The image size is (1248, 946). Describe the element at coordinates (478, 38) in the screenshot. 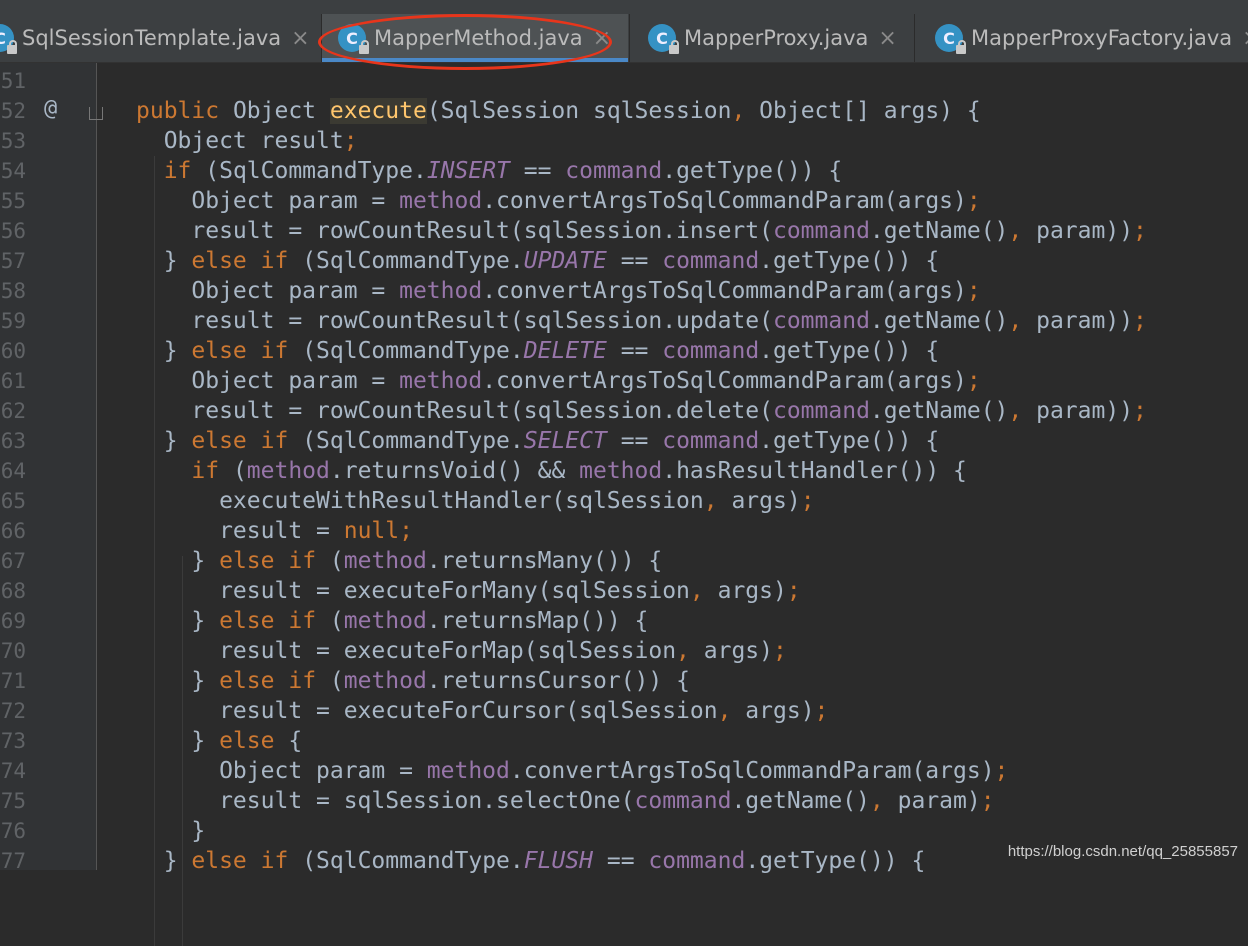

I see `tab-label: MapperMethod.java` at that location.